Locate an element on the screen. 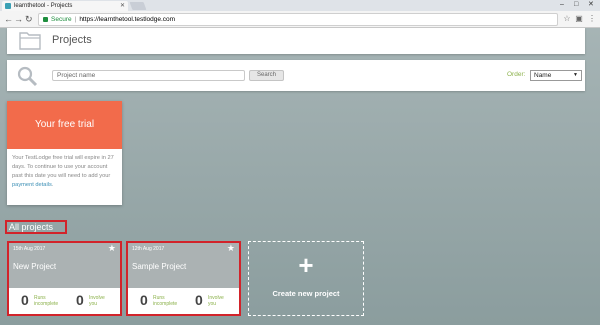  order-select: Name ▼ is located at coordinates (556, 75).